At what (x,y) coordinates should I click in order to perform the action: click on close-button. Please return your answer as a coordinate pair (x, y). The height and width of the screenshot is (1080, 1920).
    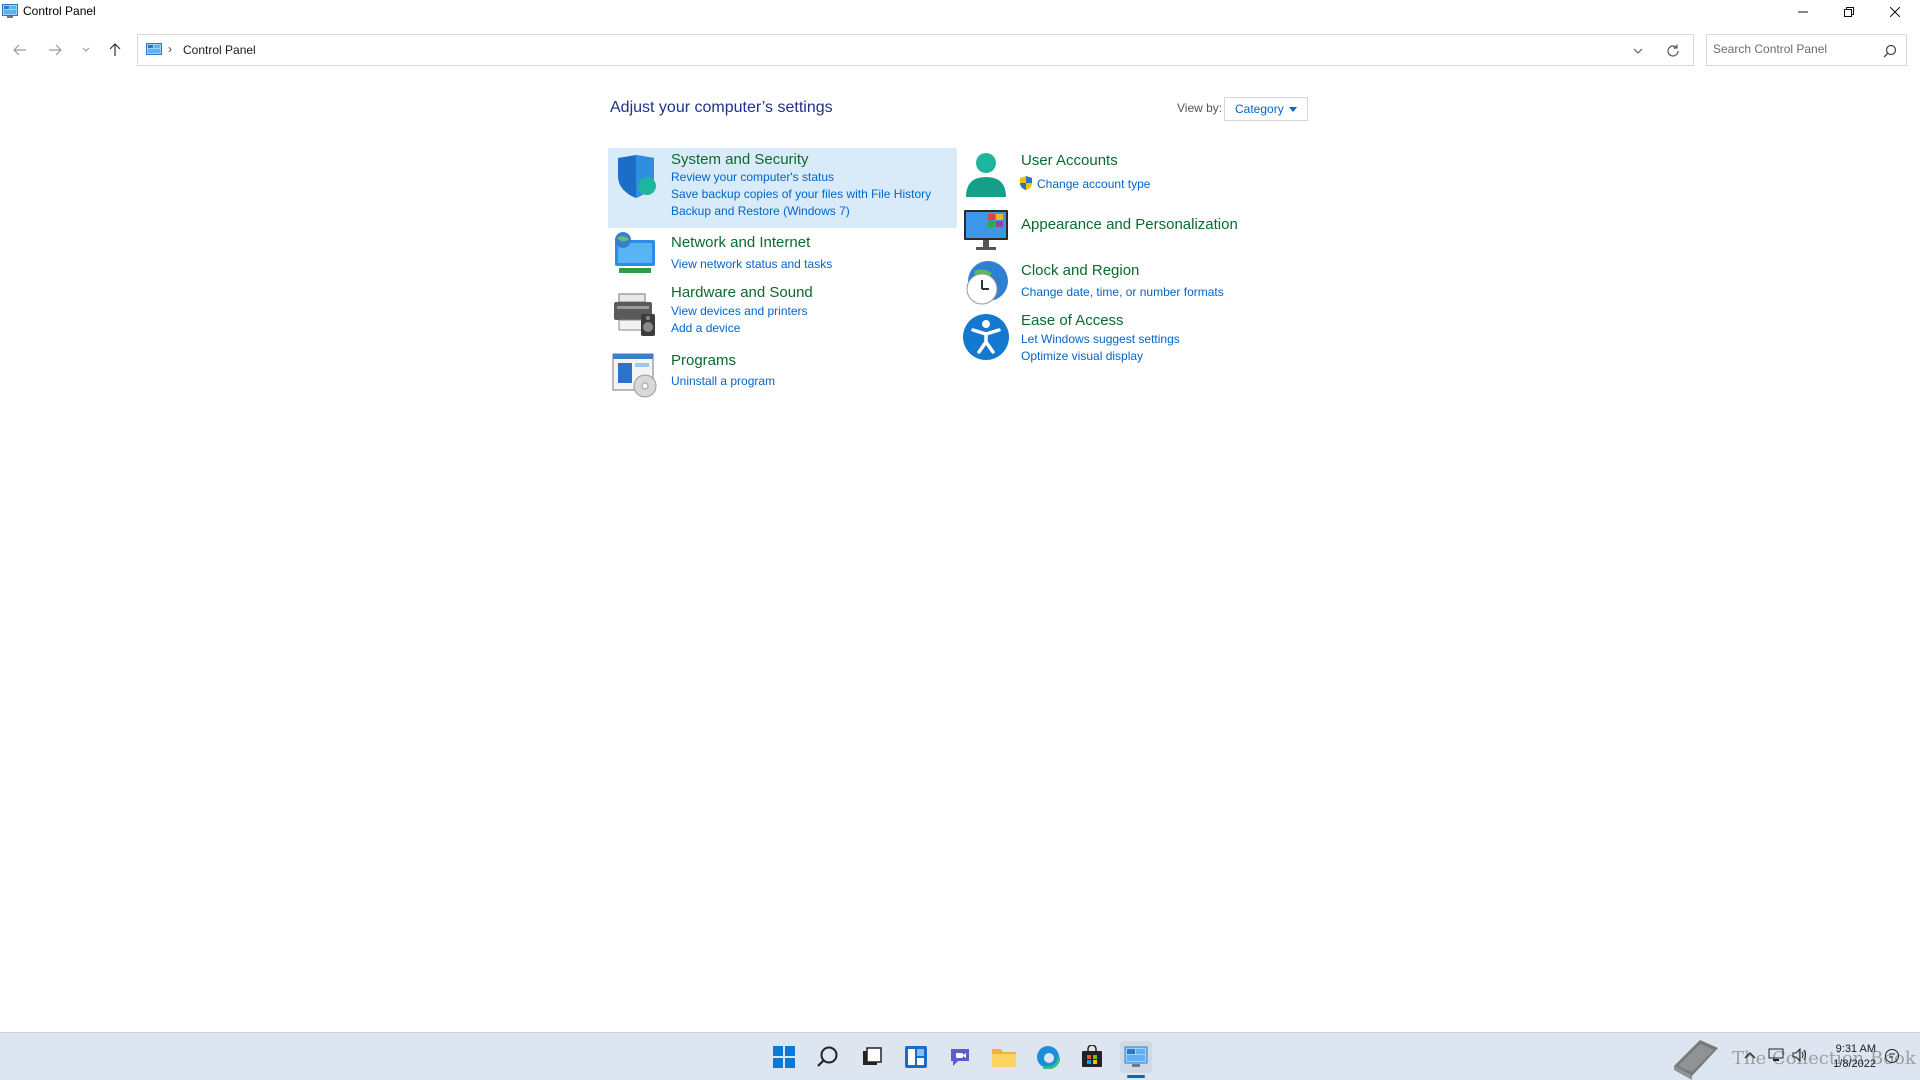
    Looking at the image, I should click on (1895, 12).